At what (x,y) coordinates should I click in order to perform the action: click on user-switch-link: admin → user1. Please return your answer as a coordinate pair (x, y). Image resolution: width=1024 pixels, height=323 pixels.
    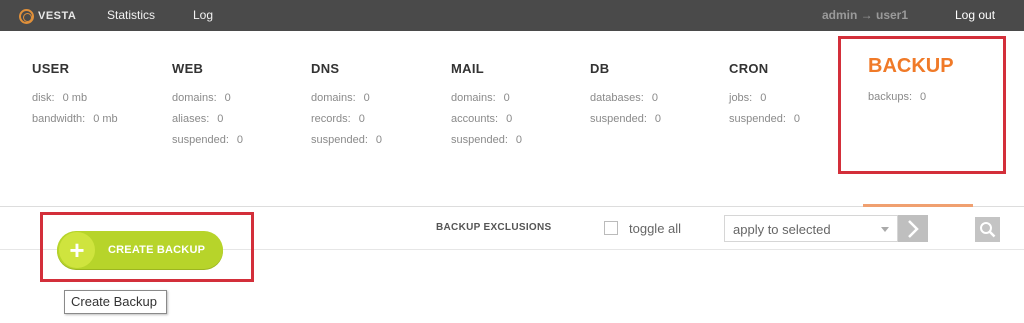
    Looking at the image, I should click on (865, 15).